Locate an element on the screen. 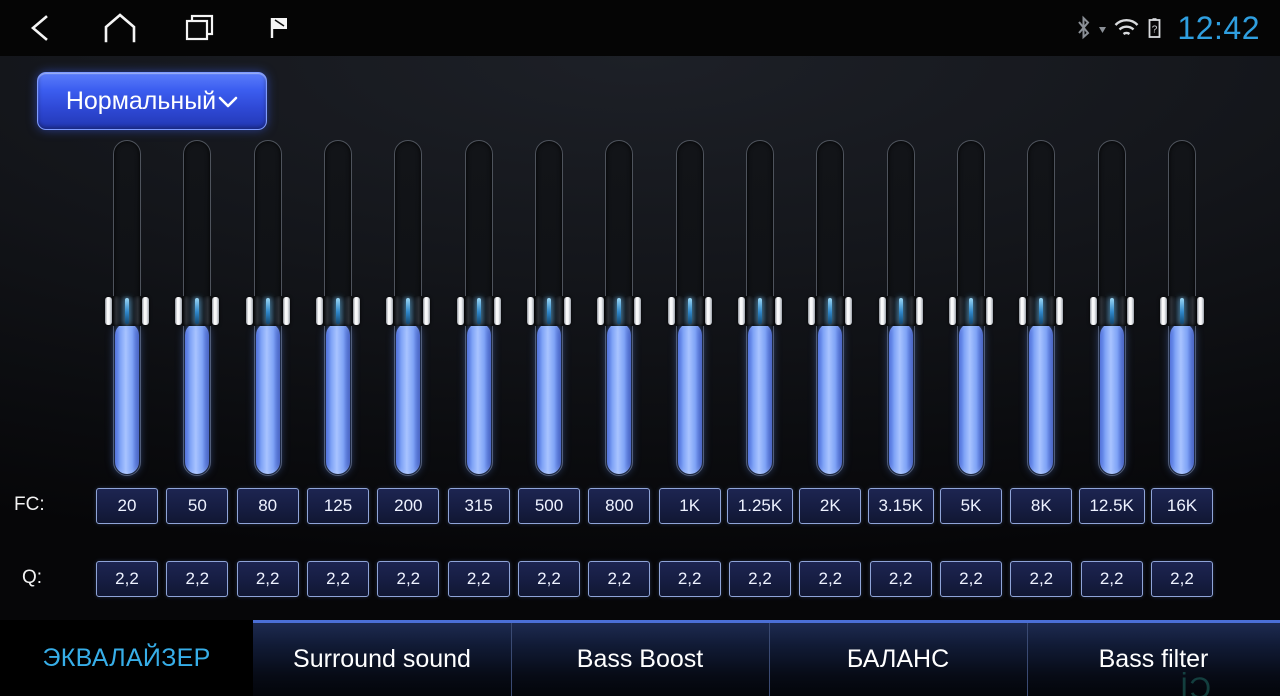  fc-value-box: 5K is located at coordinates (971, 506).